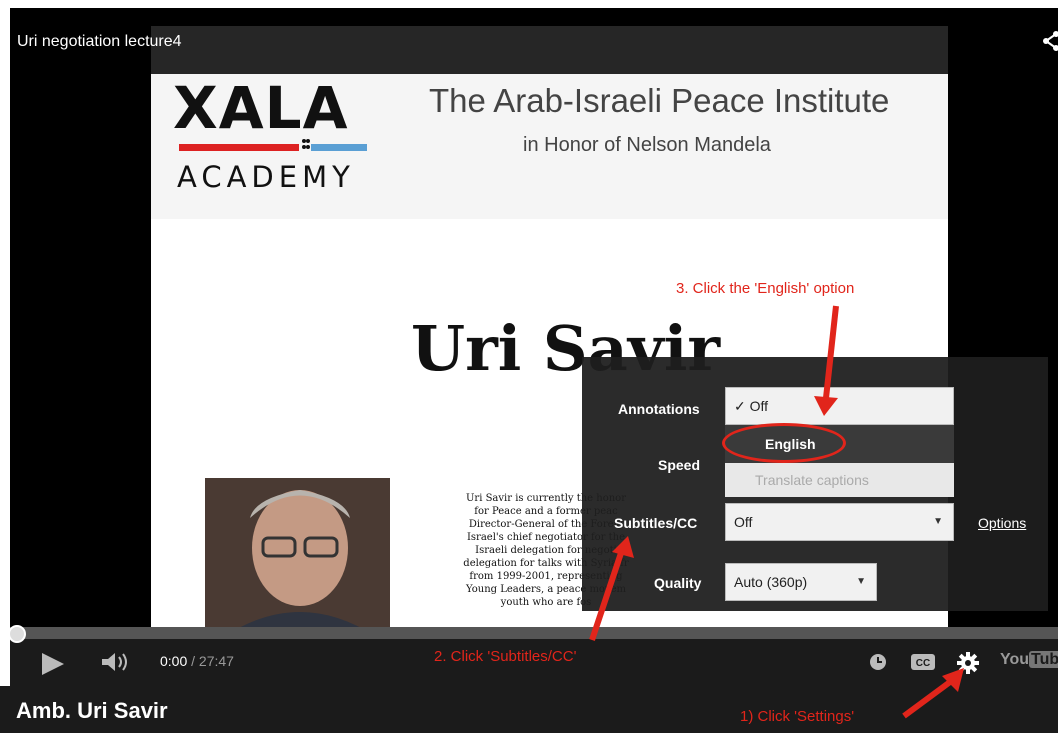  What do you see at coordinates (659, 100) in the screenshot?
I see `institute-title: The Arab-Israeli Peace Institute` at bounding box center [659, 100].